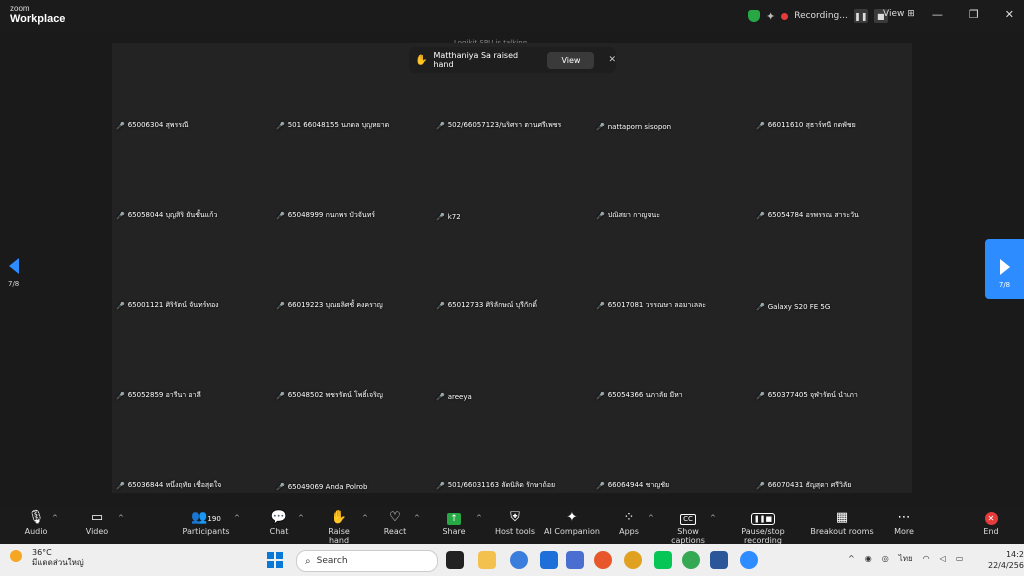 The width and height of the screenshot is (1024, 576). Describe the element at coordinates (749, 560) in the screenshot. I see `zoom-taskbar-icon` at that location.